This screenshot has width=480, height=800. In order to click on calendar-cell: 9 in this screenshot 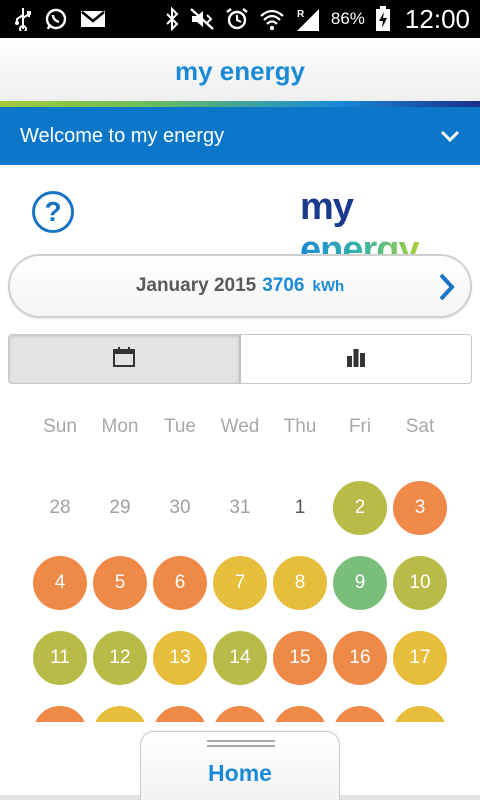, I will do `click(360, 582)`.